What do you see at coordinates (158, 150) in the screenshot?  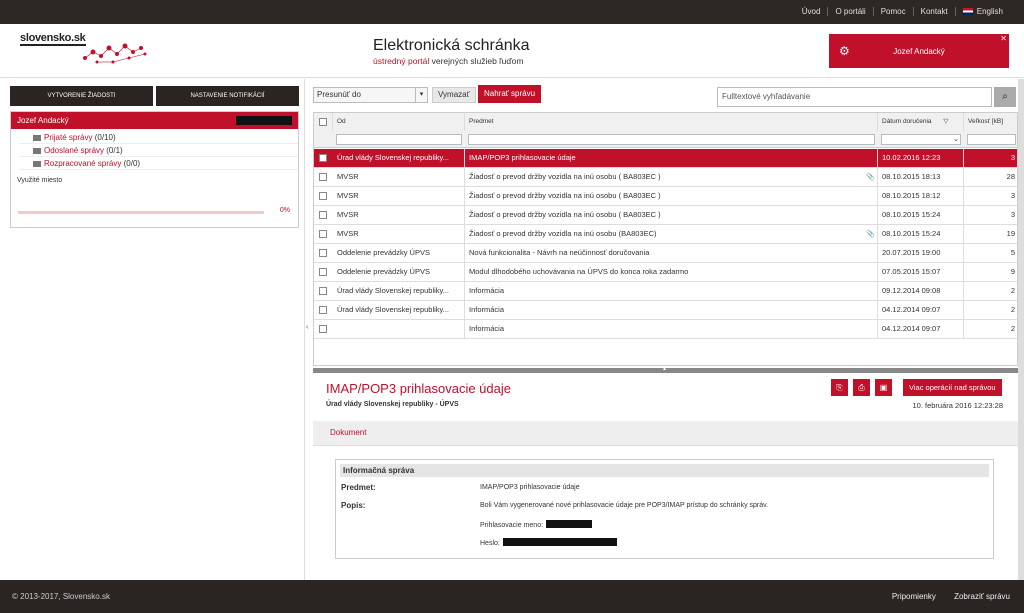 I see `folder-sent: Odoslané správy (0/1)` at bounding box center [158, 150].